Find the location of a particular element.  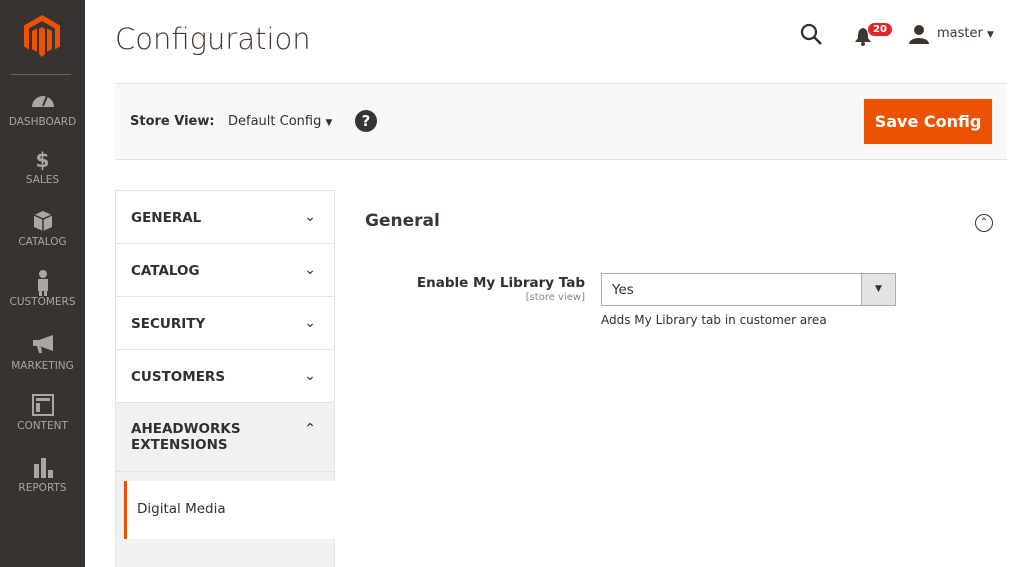

nav-content: CONTENT is located at coordinates (42, 413).